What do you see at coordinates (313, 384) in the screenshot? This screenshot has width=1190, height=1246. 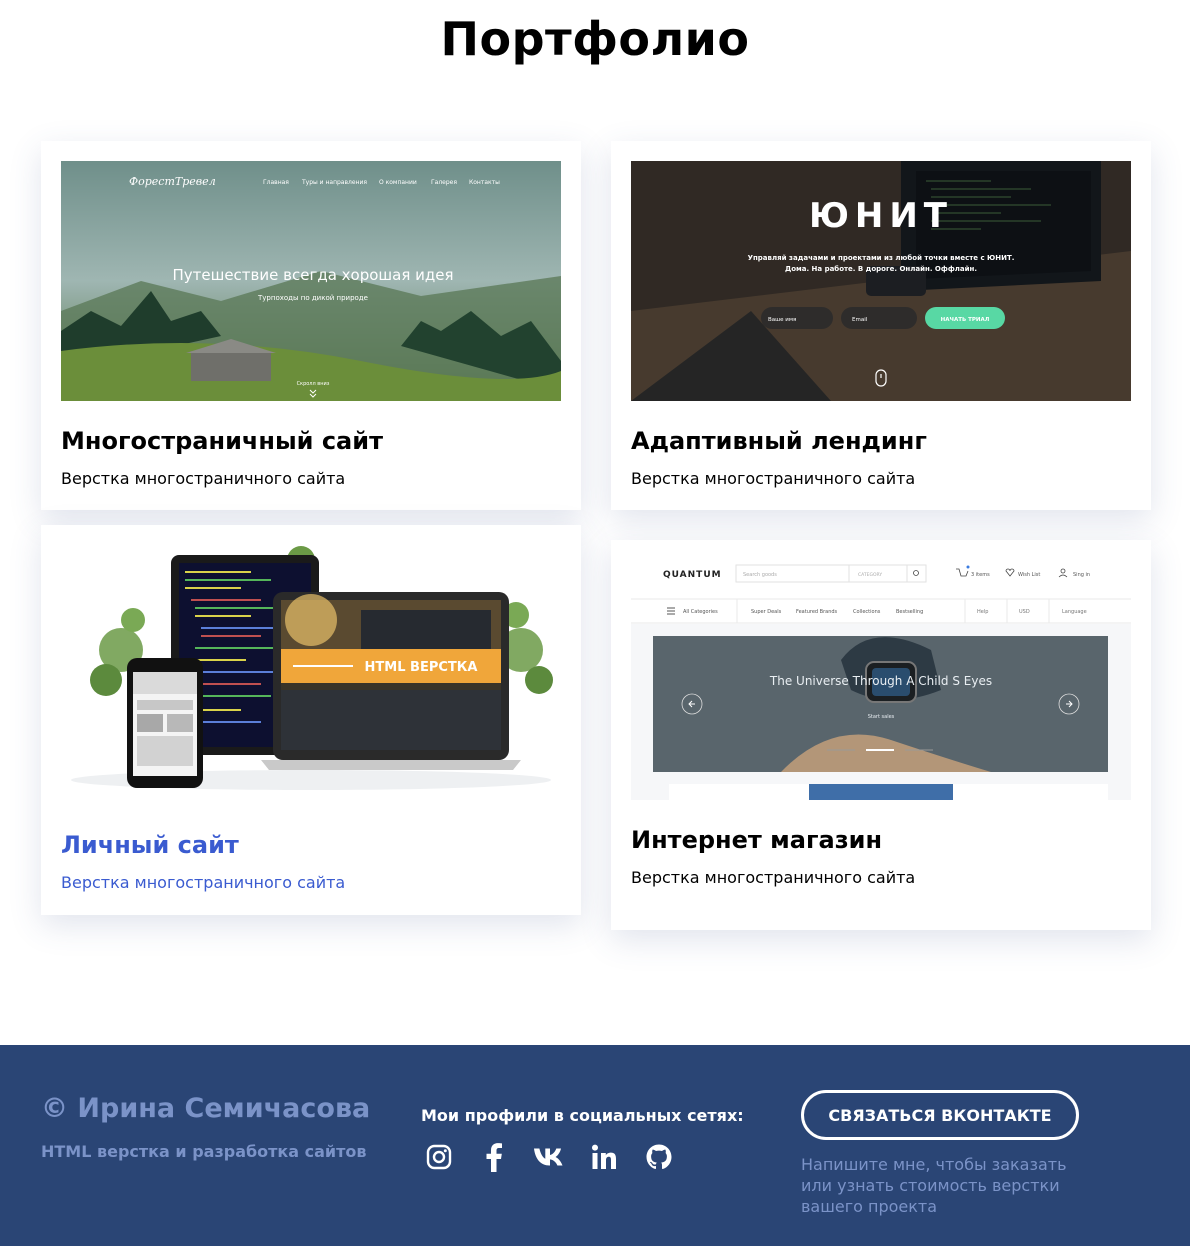 I see `thumb-scroll: Скролл вниз` at bounding box center [313, 384].